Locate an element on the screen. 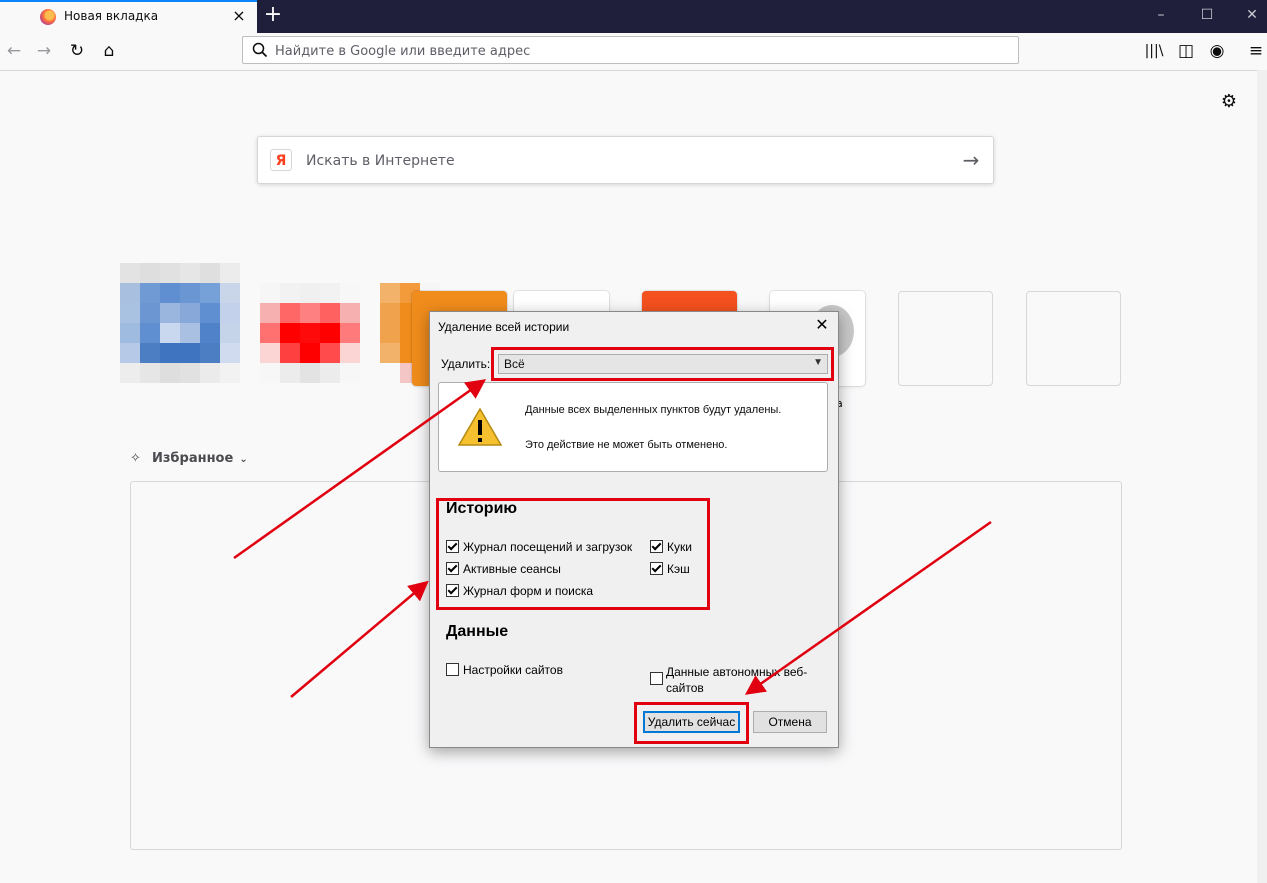  sidebar-icon: ◫ is located at coordinates (1186, 51).